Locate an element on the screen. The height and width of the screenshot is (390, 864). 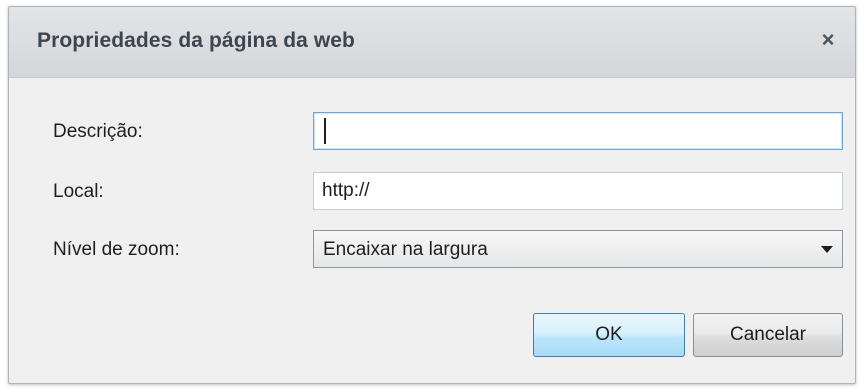
zoom-level-select: Encaixar na largura is located at coordinates (578, 249).